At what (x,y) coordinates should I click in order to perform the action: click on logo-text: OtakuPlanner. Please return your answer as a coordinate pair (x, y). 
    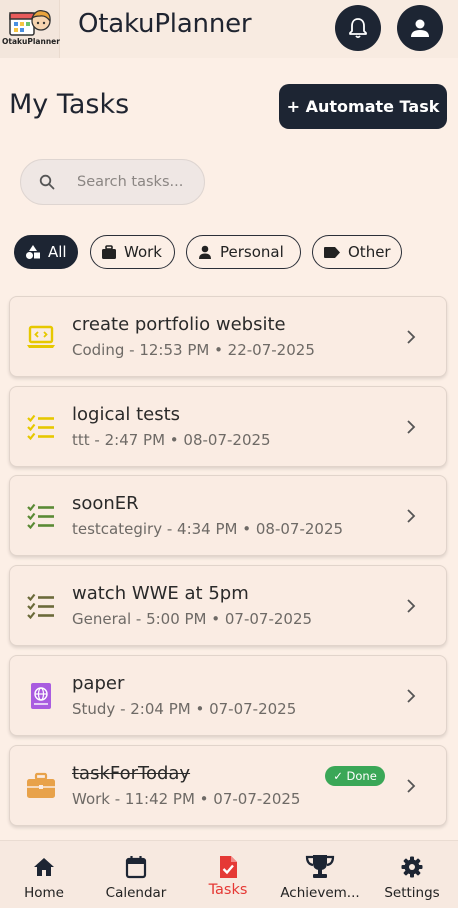
    Looking at the image, I should click on (31, 41).